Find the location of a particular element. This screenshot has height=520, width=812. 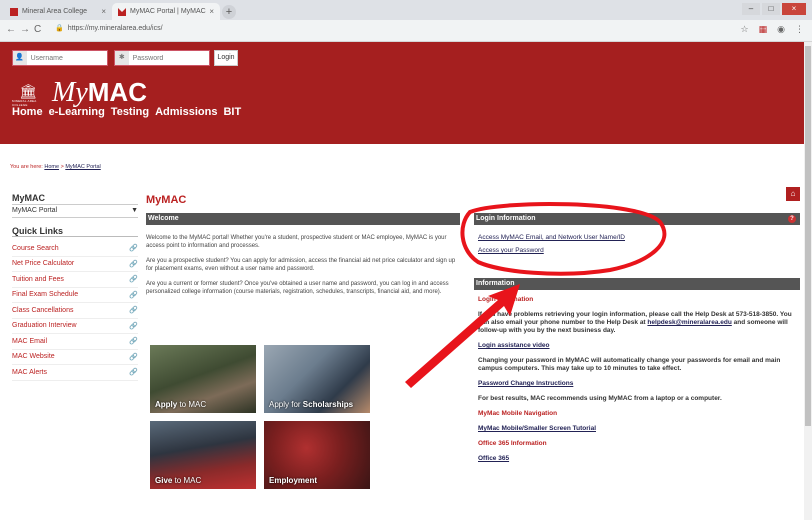

mymac-logo: 🏛 MINERAL AREA COLLEGE MyMAC is located at coordinates (79, 92).